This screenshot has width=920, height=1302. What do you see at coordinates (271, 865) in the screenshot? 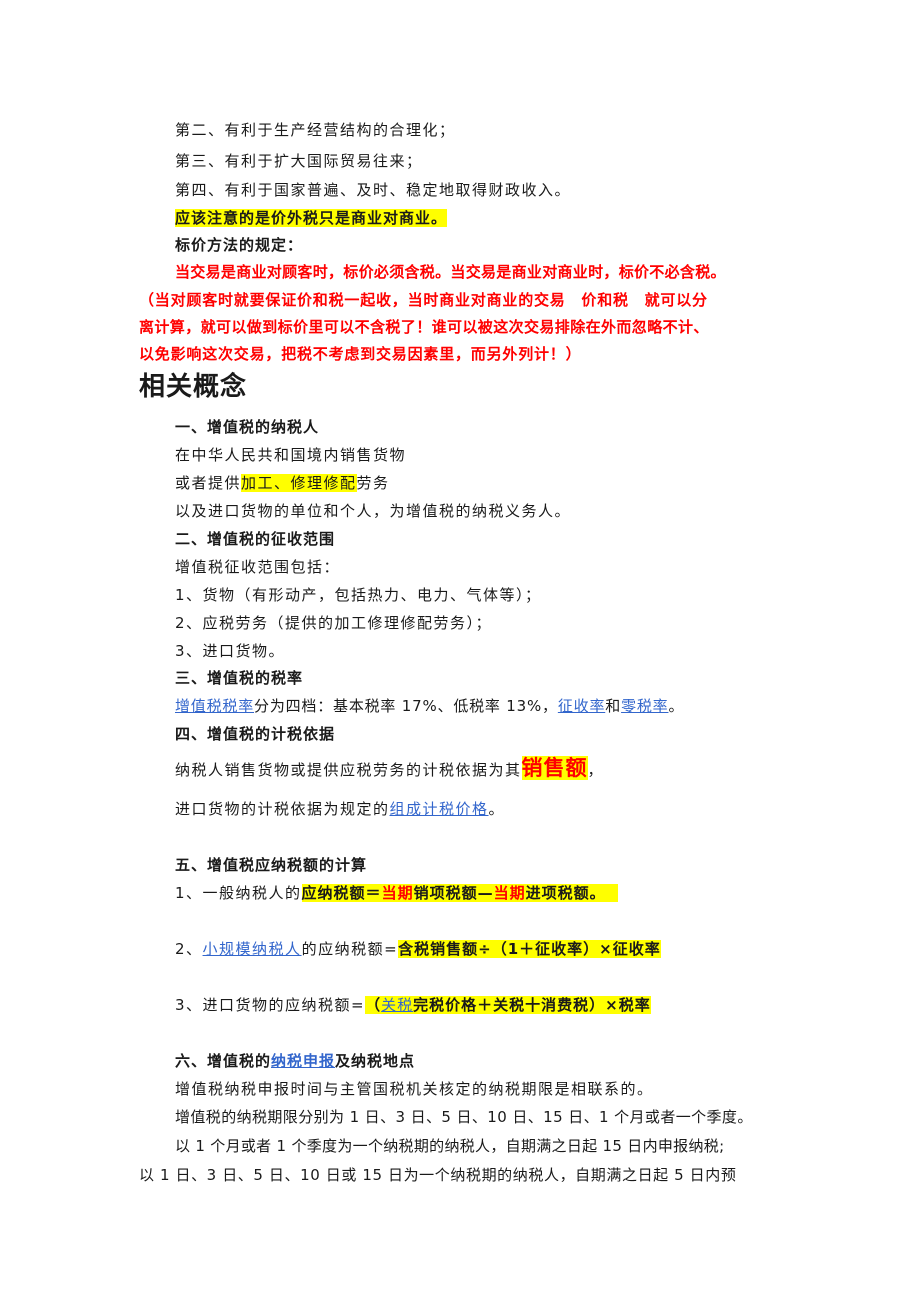
I see `section-title: 五、增值税应纳税额的计算` at bounding box center [271, 865].